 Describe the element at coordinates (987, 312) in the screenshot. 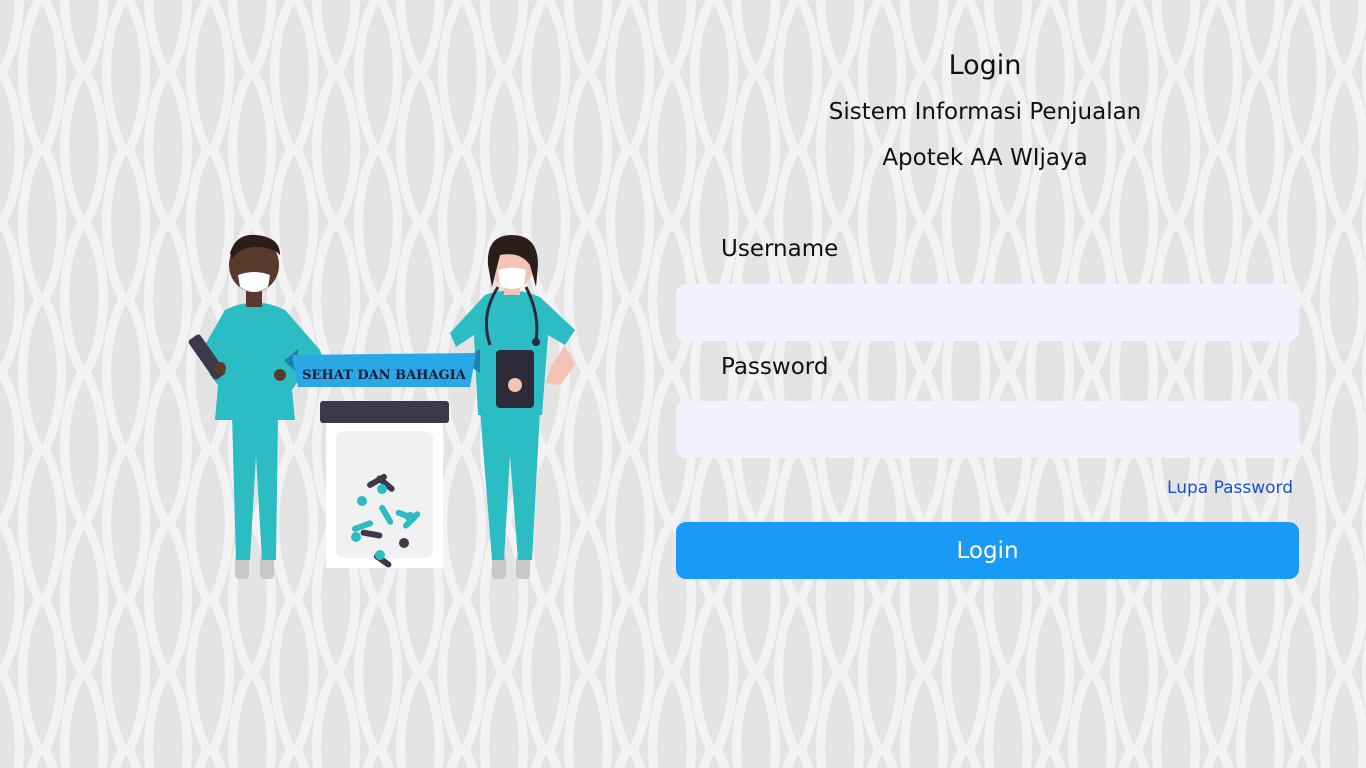

I see `username-input` at that location.